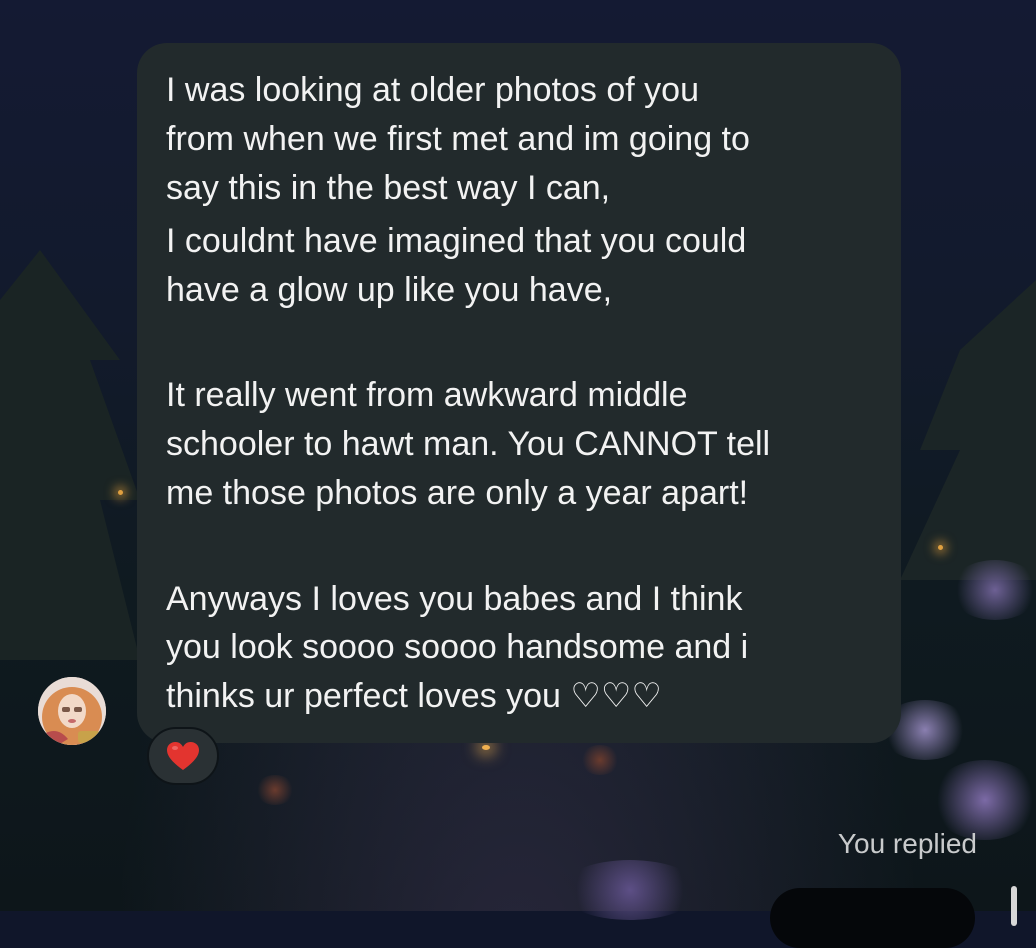 The image size is (1036, 948). What do you see at coordinates (427, 395) in the screenshot?
I see `message-text-line: It really went from awkward middle` at bounding box center [427, 395].